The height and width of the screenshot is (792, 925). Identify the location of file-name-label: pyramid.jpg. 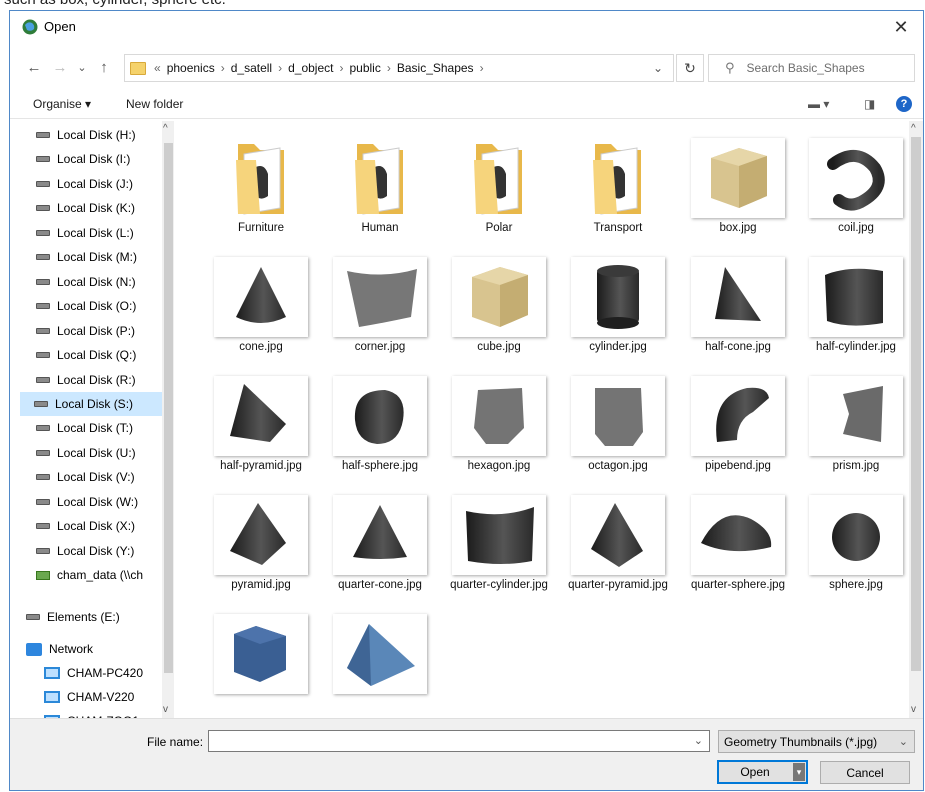
(261, 585).